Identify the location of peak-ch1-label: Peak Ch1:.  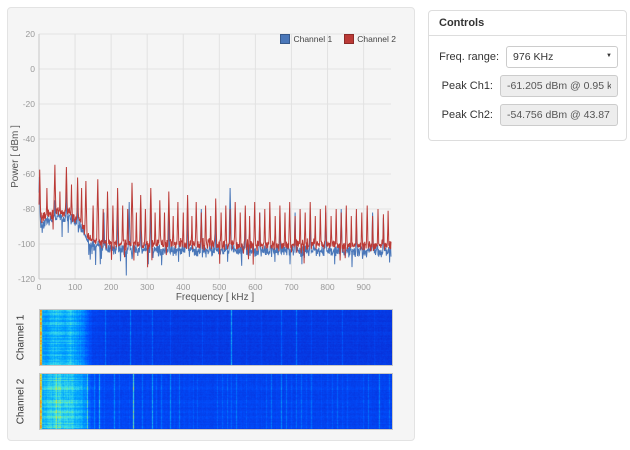
(467, 86).